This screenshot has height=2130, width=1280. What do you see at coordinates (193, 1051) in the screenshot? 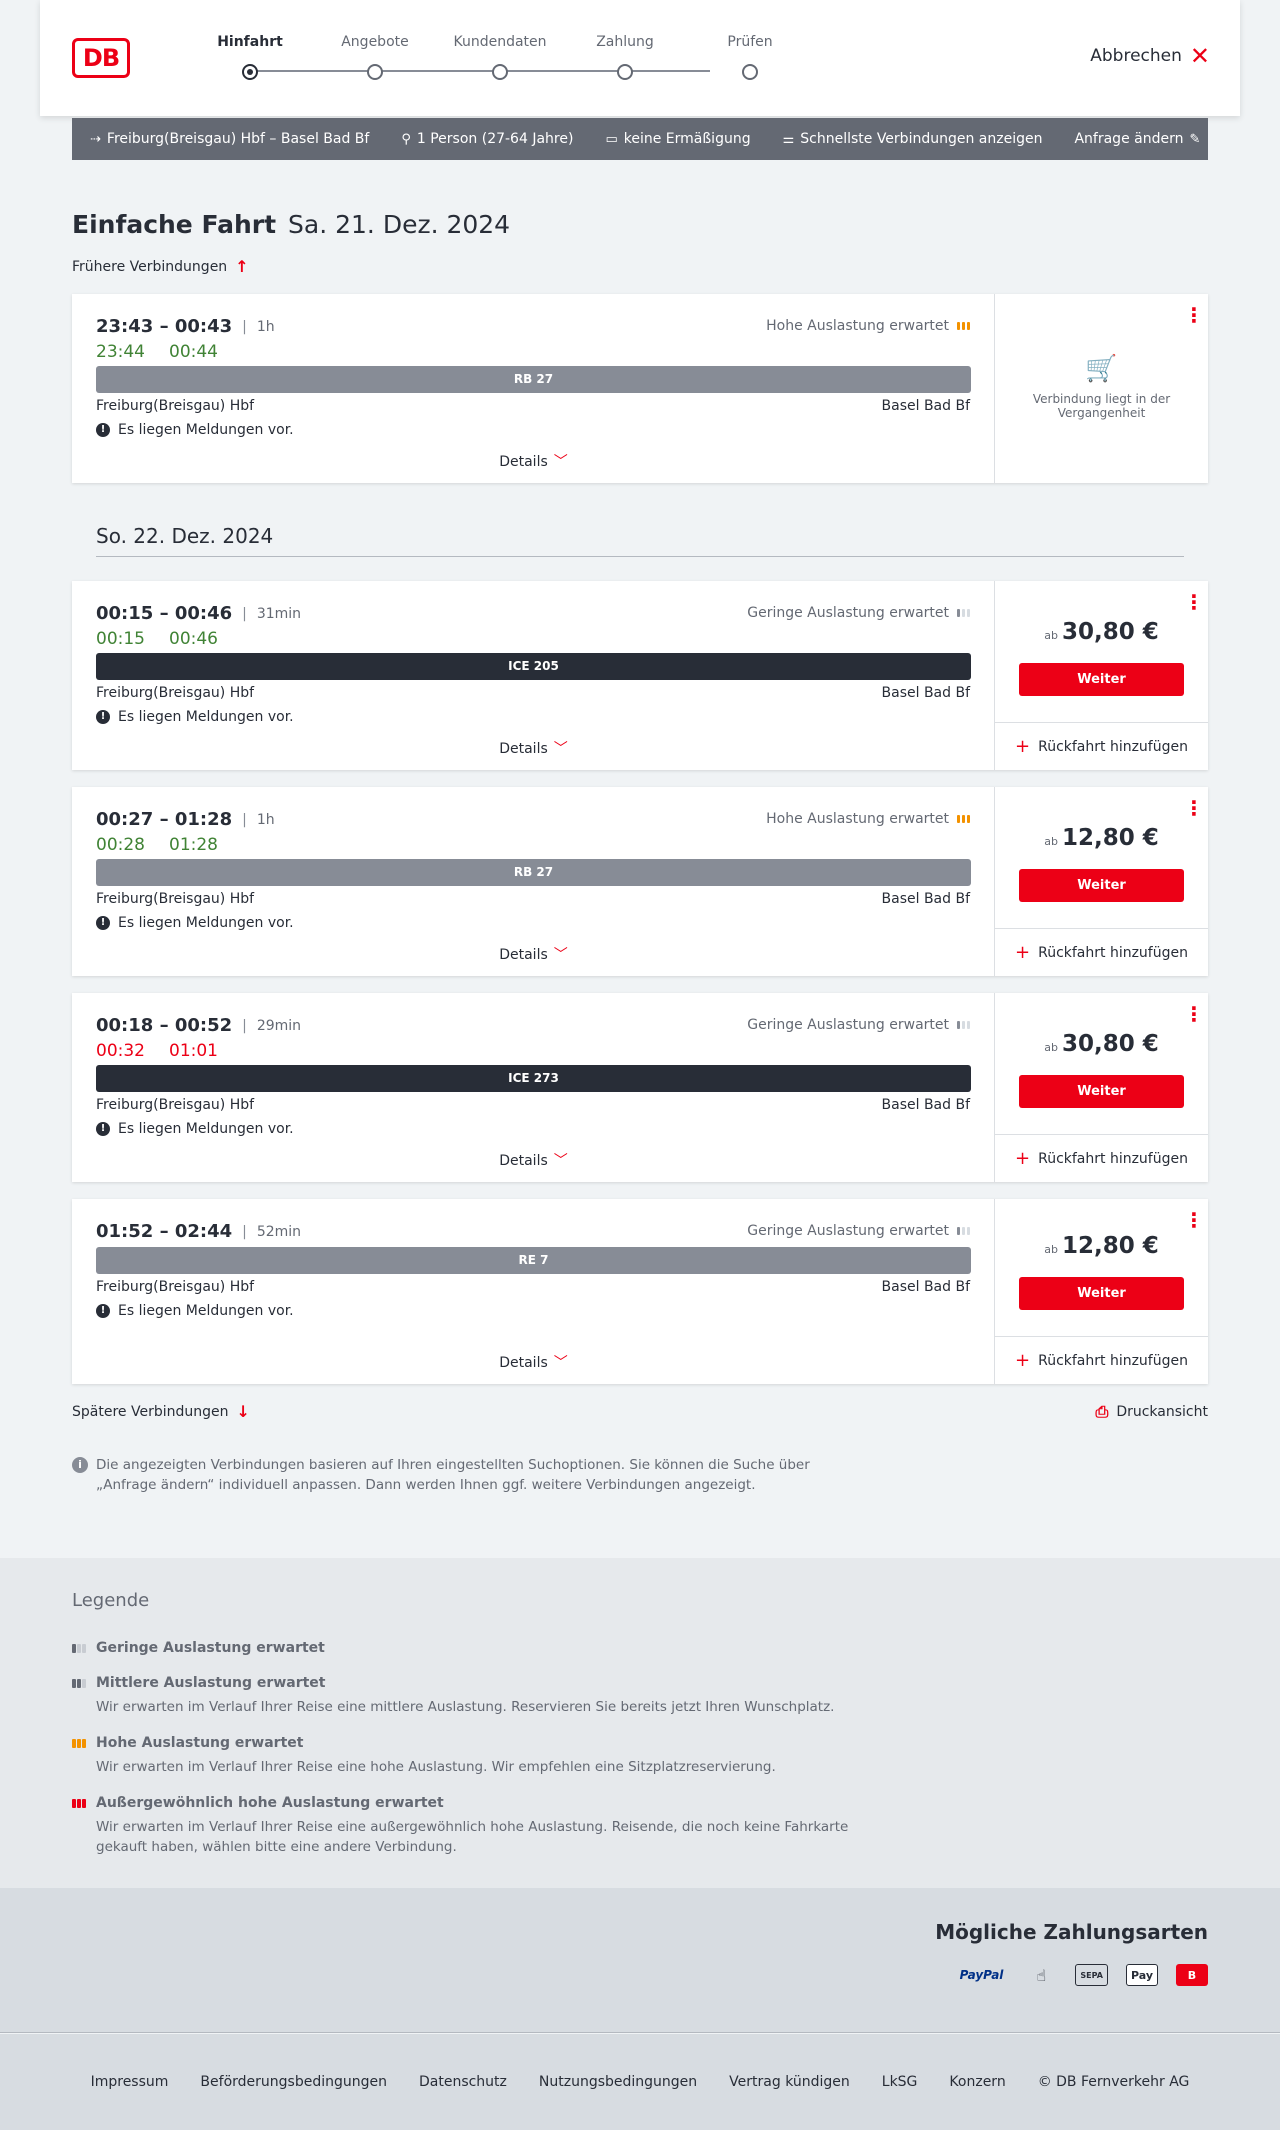
I see `realtime-arrival: 01:01` at bounding box center [193, 1051].